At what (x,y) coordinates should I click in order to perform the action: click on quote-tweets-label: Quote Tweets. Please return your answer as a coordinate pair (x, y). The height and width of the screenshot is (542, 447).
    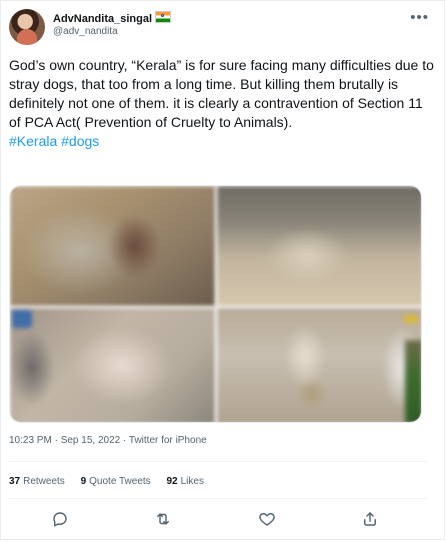
    Looking at the image, I should click on (120, 481).